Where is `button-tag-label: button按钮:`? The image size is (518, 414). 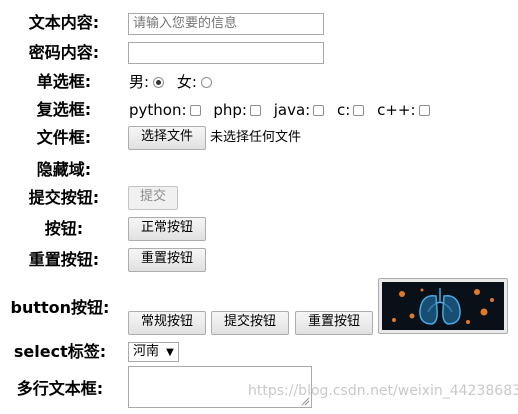
button-tag-label: button按钮: is located at coordinates (60, 307).